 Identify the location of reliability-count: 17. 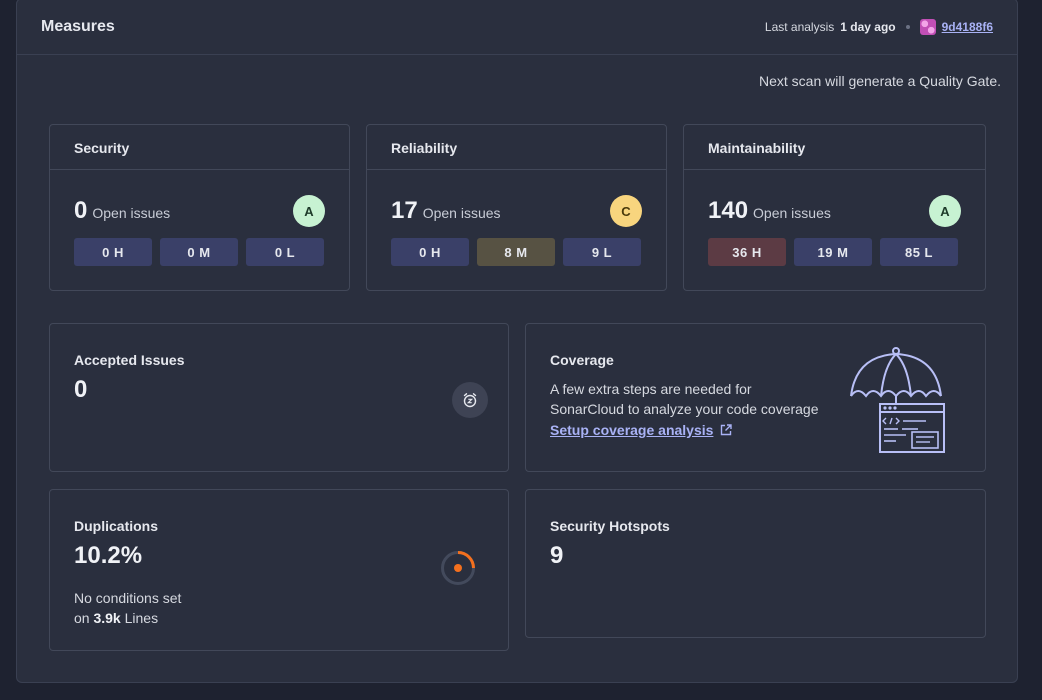
(404, 211).